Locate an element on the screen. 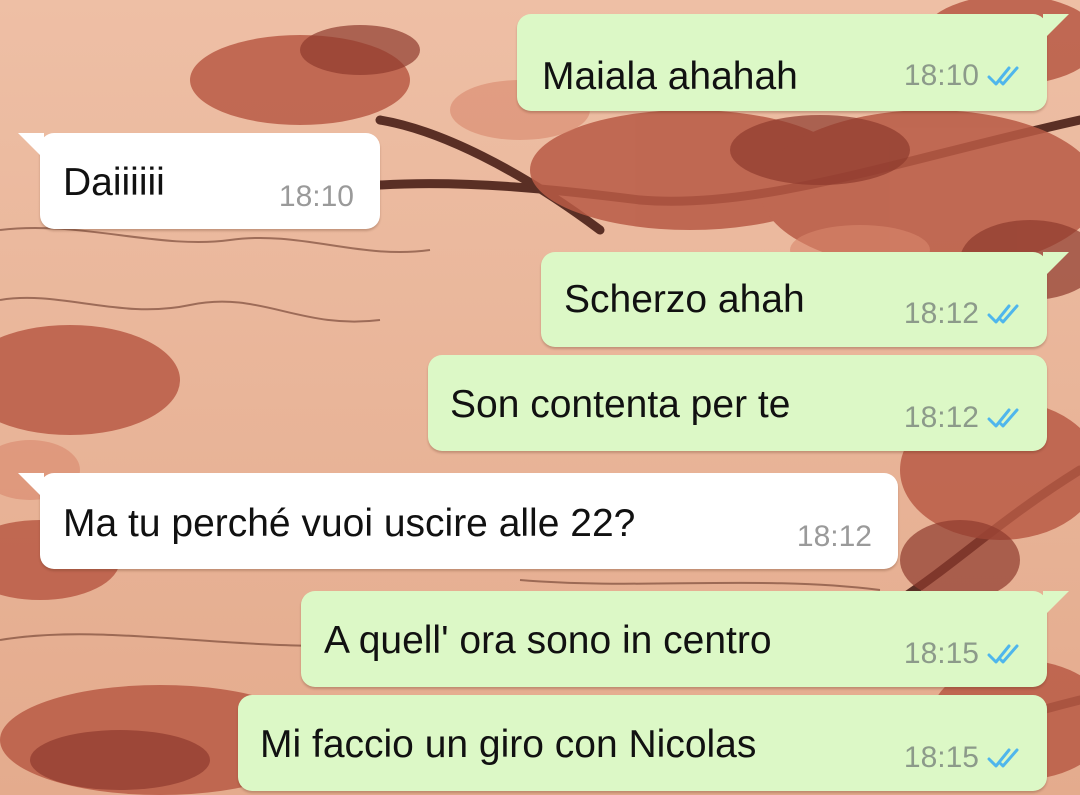  message-text: Son contenta per te is located at coordinates (620, 404).